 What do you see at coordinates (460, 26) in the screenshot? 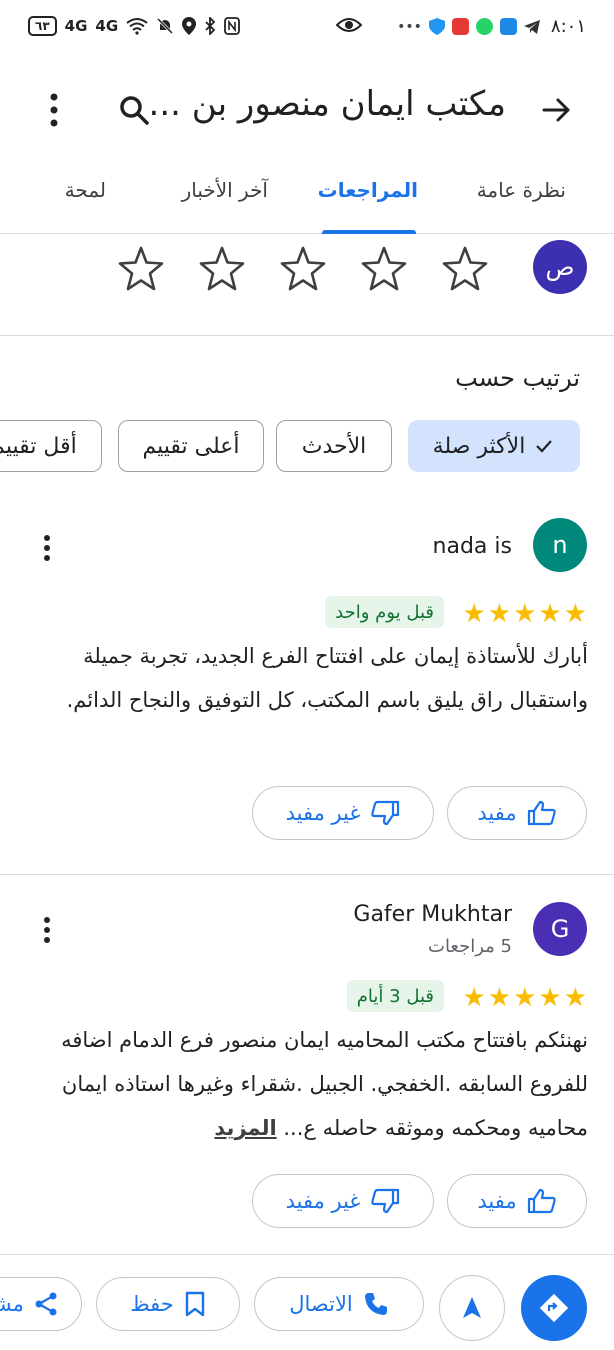
I see `huawei-app-icon` at bounding box center [460, 26].